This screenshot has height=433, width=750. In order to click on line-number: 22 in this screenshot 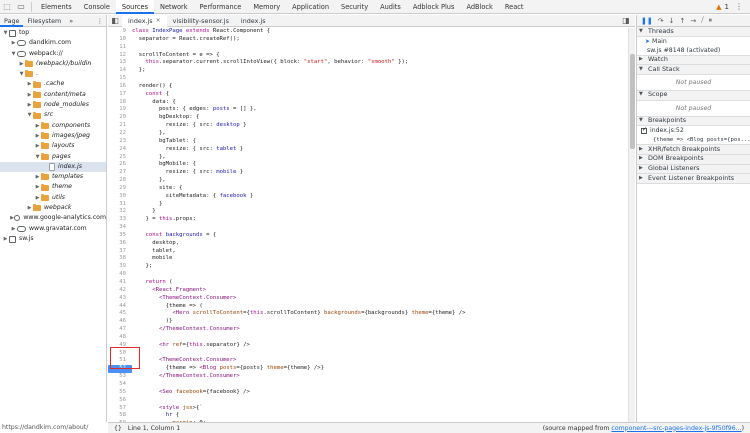, I will do `click(120, 134)`.